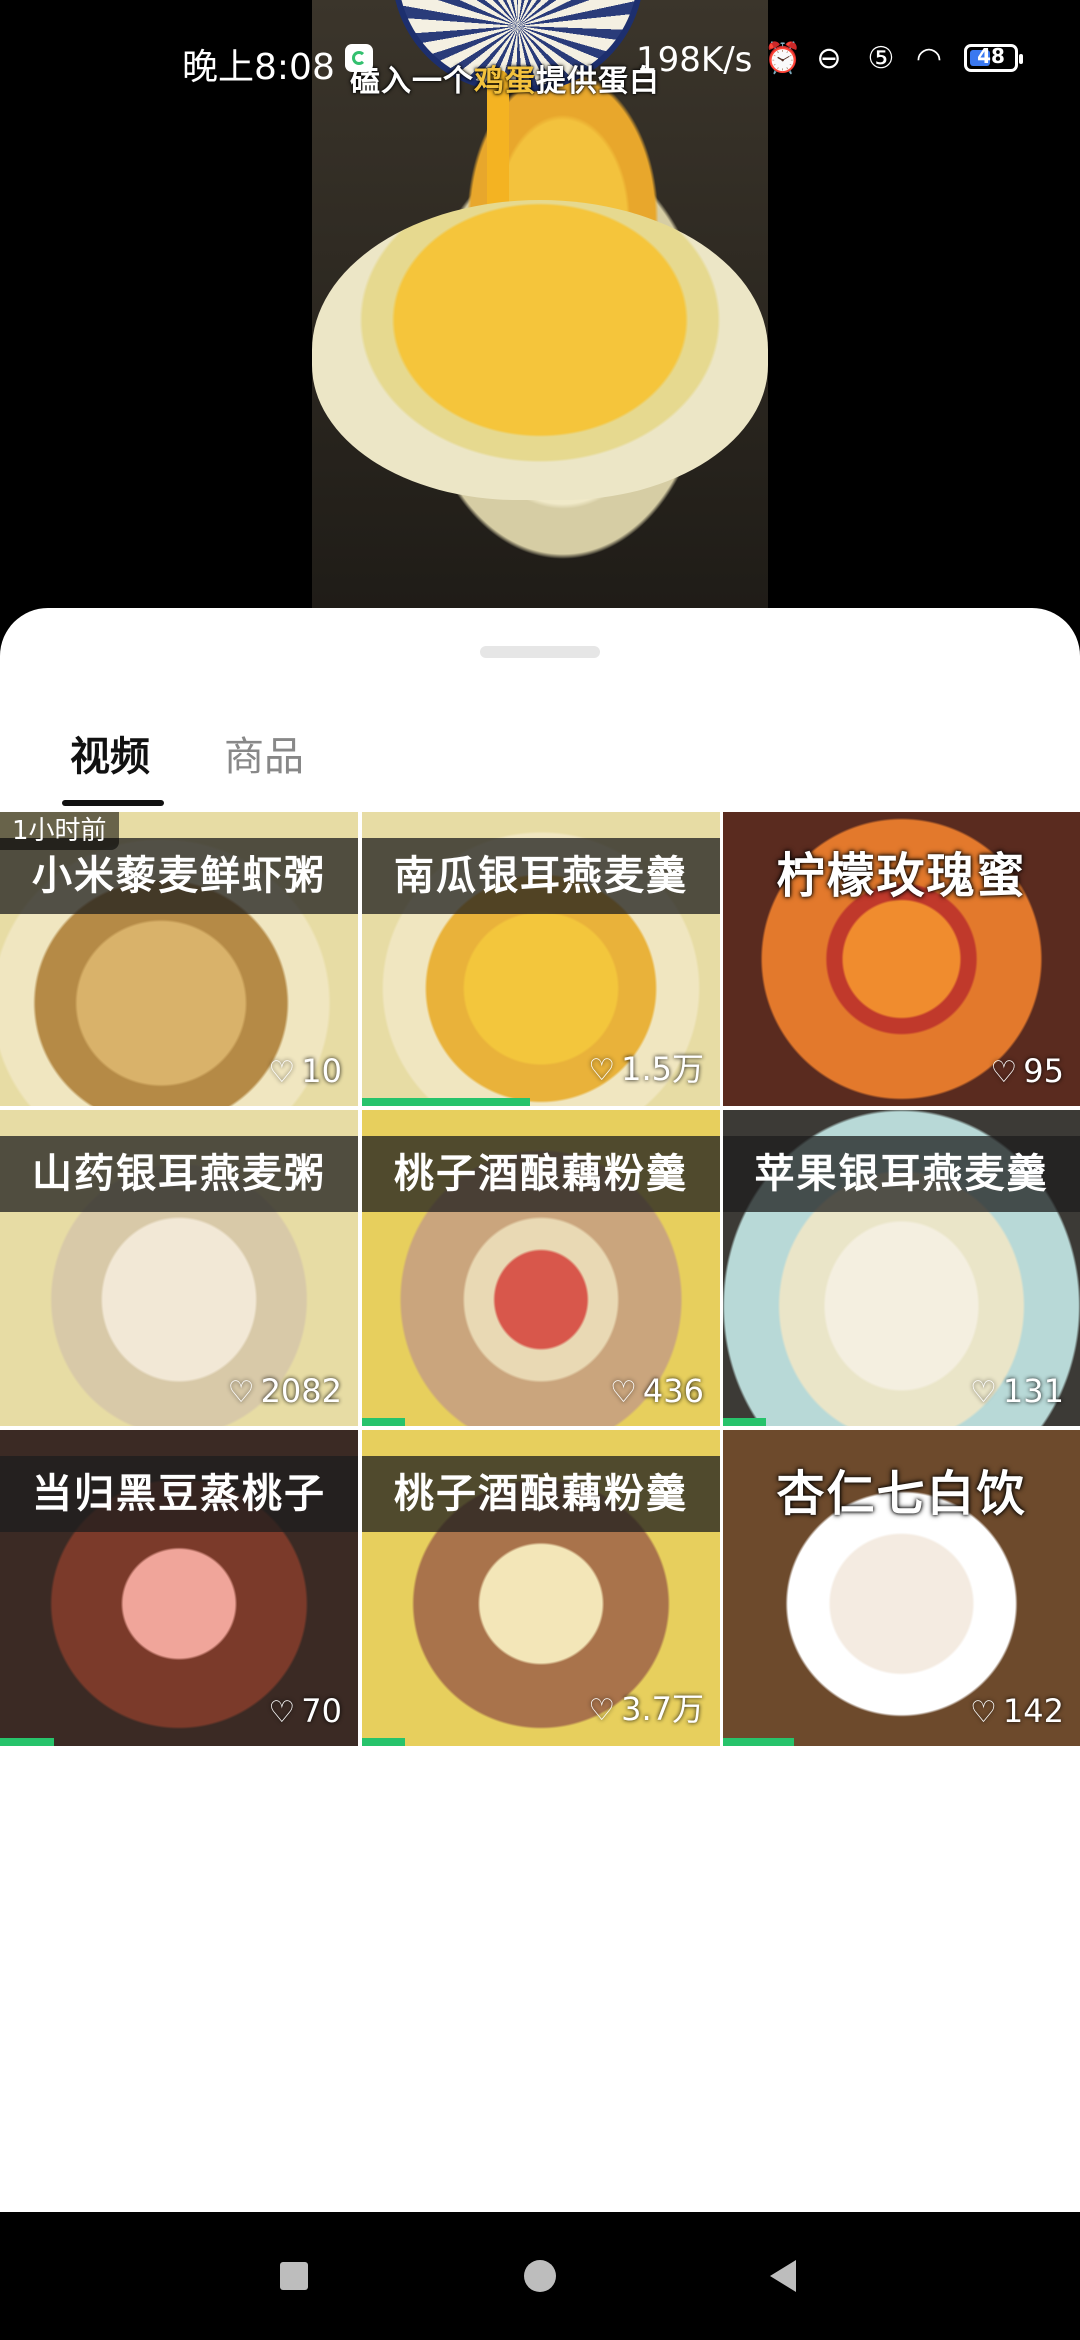 This screenshot has width=1080, height=2340. What do you see at coordinates (179, 1588) in the screenshot?
I see `video-card: 当归黑豆蒸桃子 ♡ 70` at bounding box center [179, 1588].